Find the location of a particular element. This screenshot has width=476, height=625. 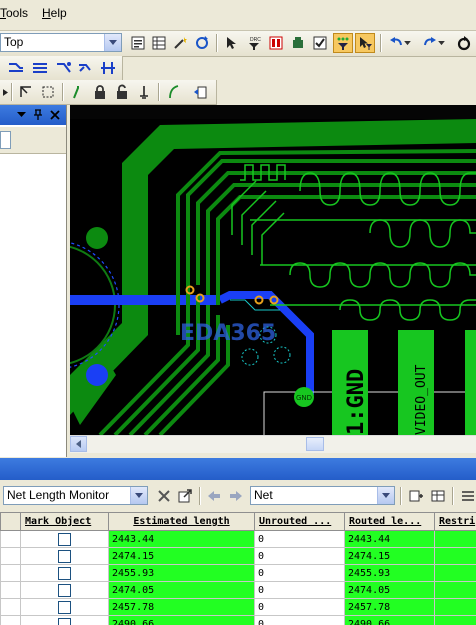

lock-button is located at coordinates (100, 92).